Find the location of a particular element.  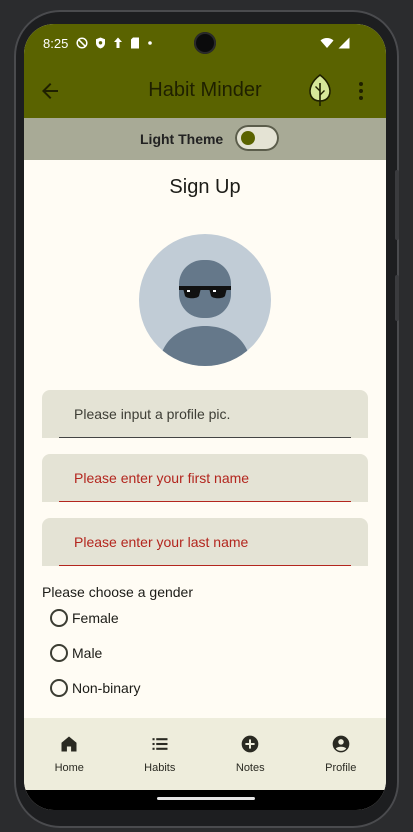

more-options-icon is located at coordinates (361, 91).